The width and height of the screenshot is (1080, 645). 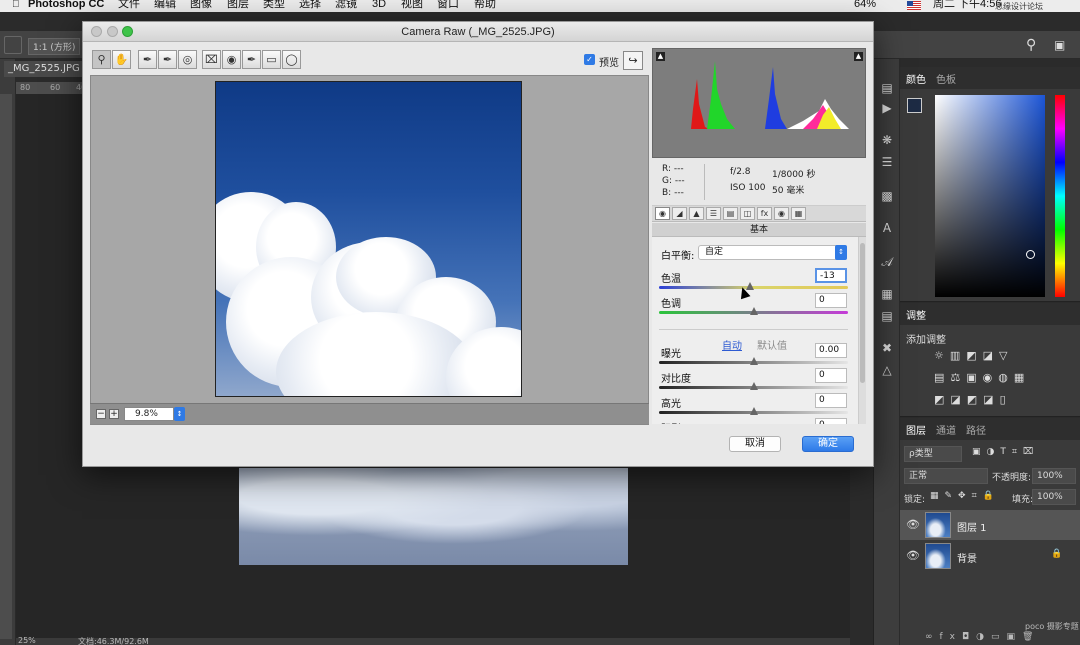 What do you see at coordinates (982, 377) in the screenshot?
I see `adjustment-icons-row-2: ▤⚖▣◉◍▦` at bounding box center [982, 377].